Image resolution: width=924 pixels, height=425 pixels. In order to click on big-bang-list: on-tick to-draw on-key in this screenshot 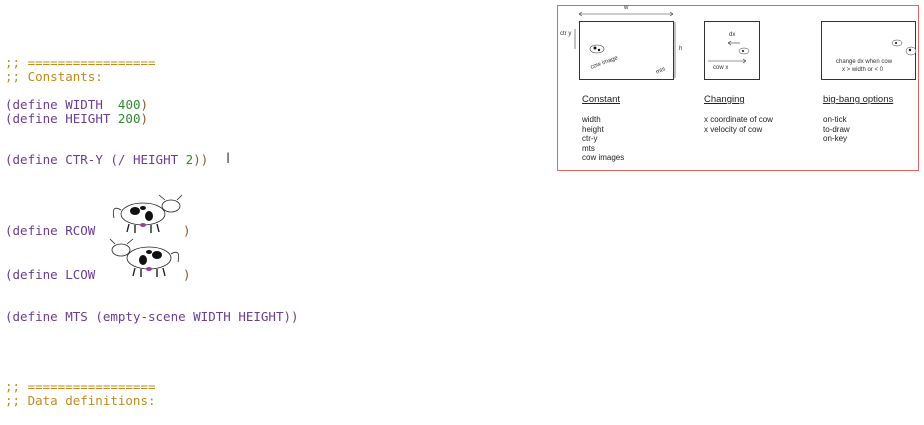, I will do `click(836, 129)`.